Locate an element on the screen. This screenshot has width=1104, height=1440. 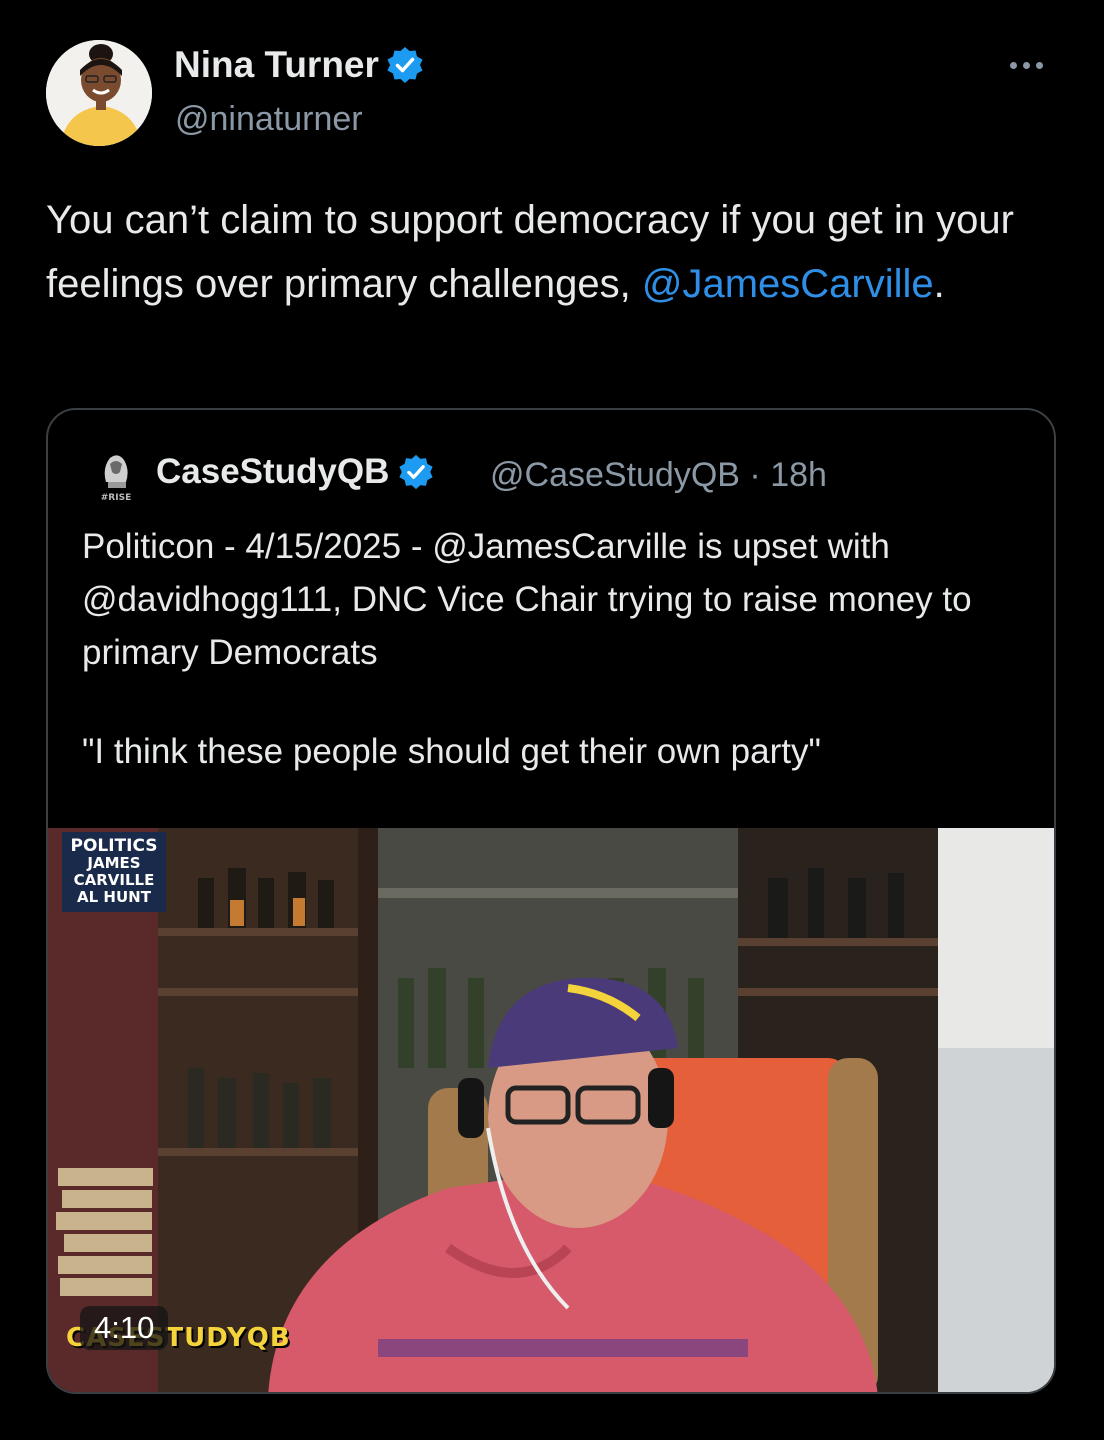
show-logo: POLITICS JAMES CARVILLE AL HUNT is located at coordinates (114, 872).